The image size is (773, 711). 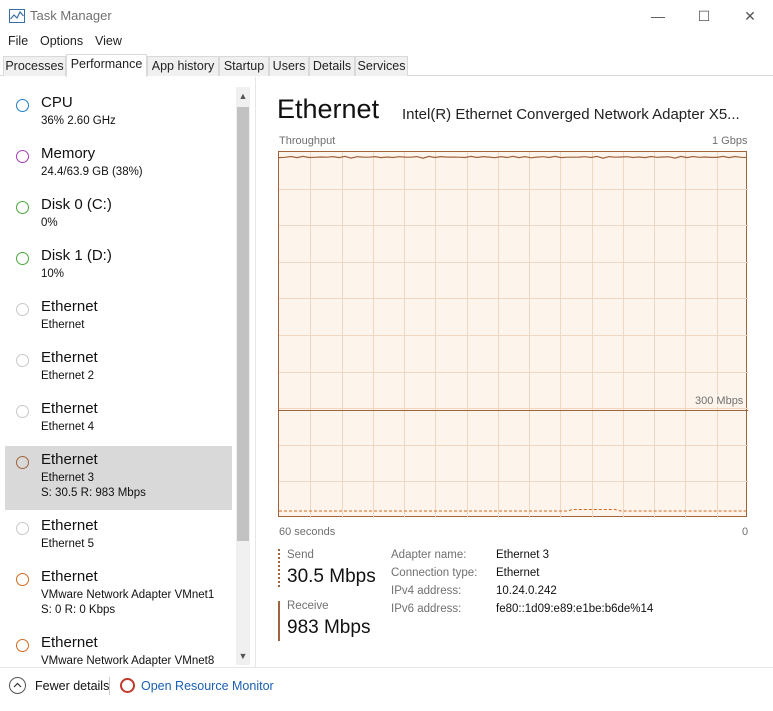 What do you see at coordinates (118, 114) in the screenshot?
I see `sidebar-item: CPU 36% 2.60 GHz` at bounding box center [118, 114].